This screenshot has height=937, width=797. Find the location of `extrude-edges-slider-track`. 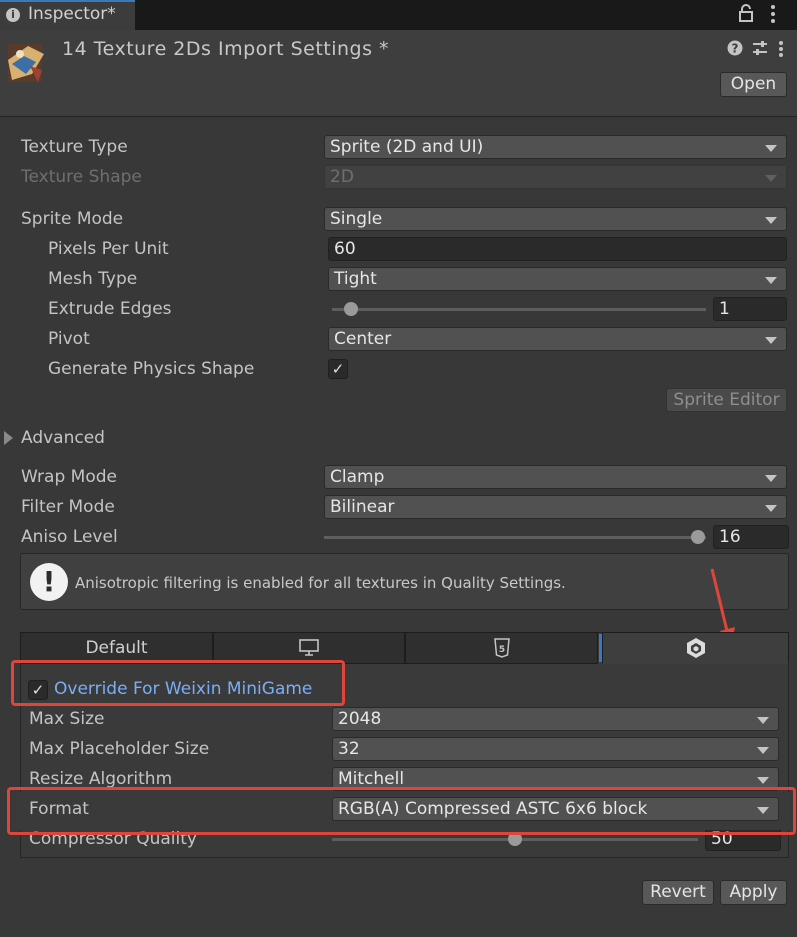

extrude-edges-slider-track is located at coordinates (519, 309).